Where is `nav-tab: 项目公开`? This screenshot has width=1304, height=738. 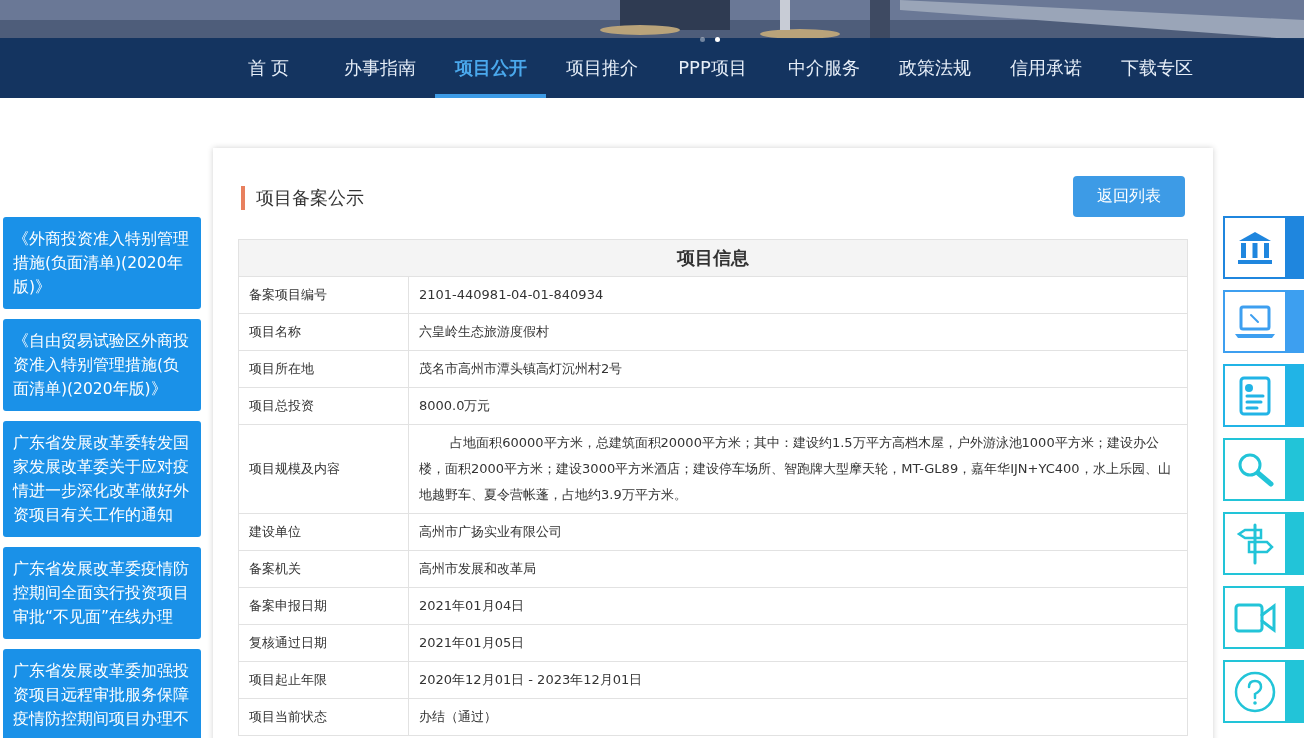 nav-tab: 项目公开 is located at coordinates (490, 68).